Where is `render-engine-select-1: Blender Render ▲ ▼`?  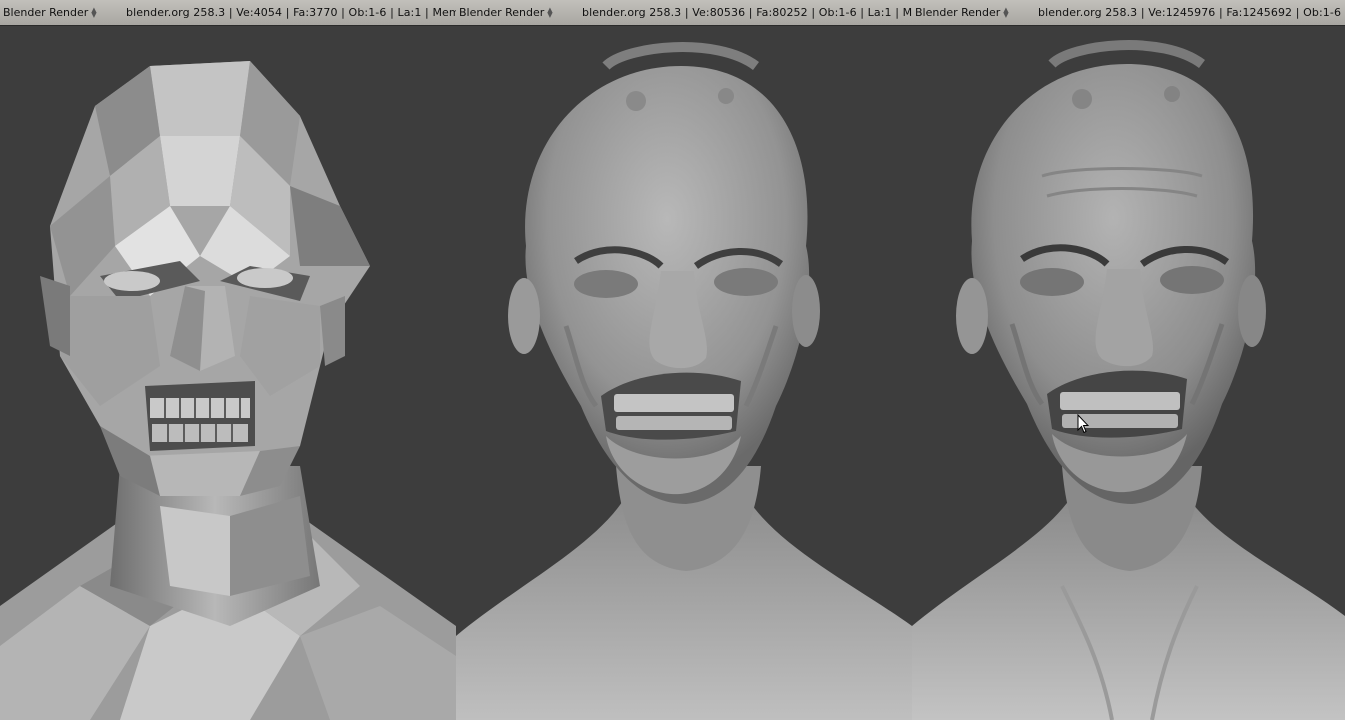 render-engine-select-1: Blender Render ▲ ▼ is located at coordinates (52, 12).